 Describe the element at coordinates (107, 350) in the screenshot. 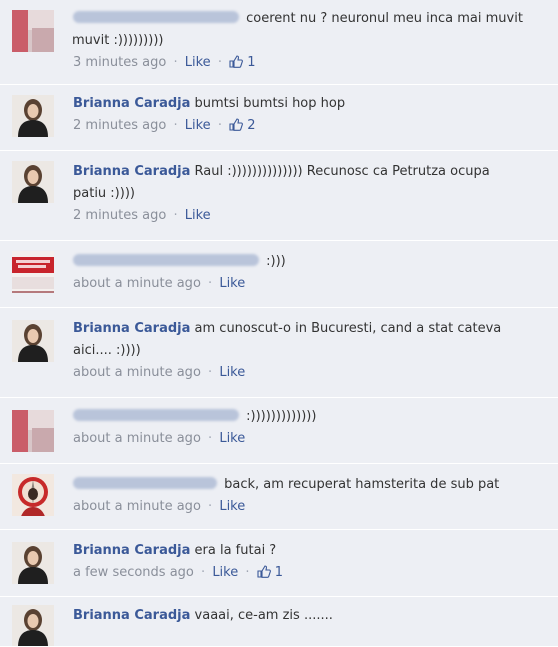

I see `comment-text-cont: aici.... :))))` at that location.